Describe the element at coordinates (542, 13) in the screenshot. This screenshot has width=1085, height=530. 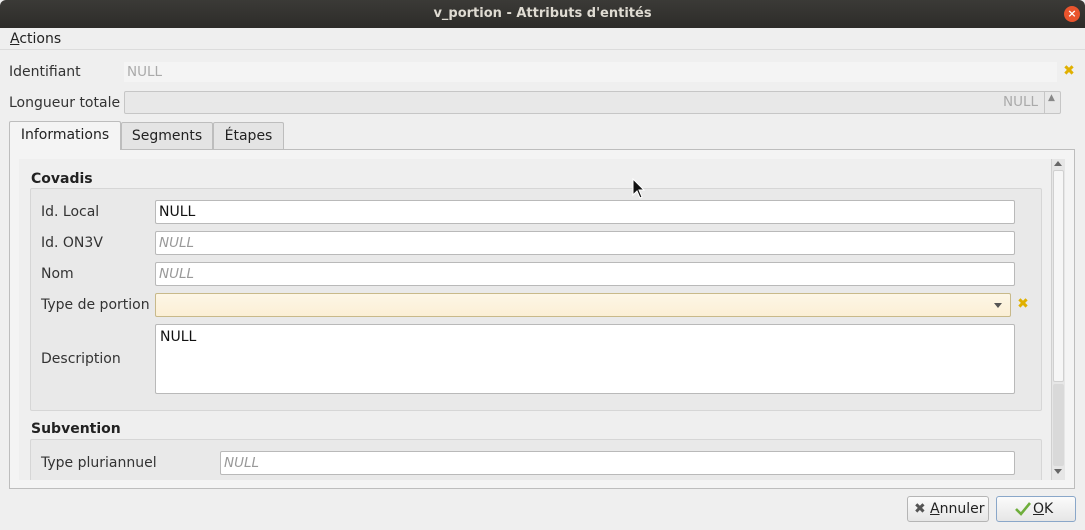
I see `window-title: v_portion - Attributs d'entités` at that location.